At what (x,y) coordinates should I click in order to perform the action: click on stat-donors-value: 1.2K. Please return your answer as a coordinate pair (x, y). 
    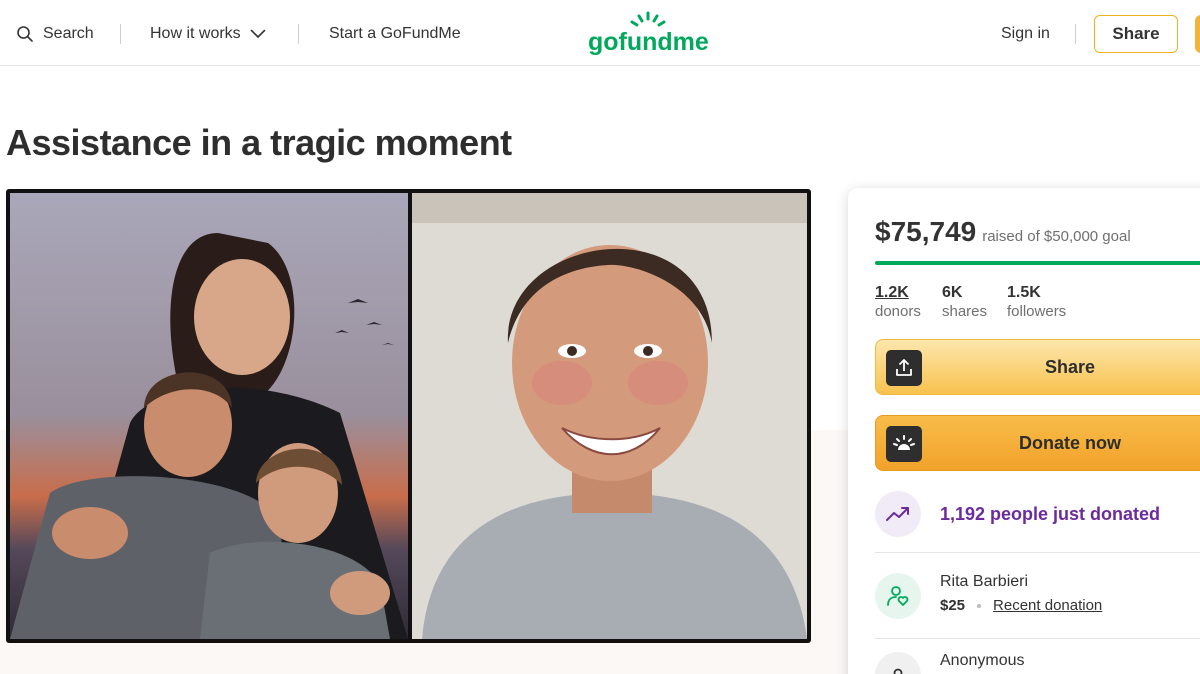
    Looking at the image, I should click on (892, 292).